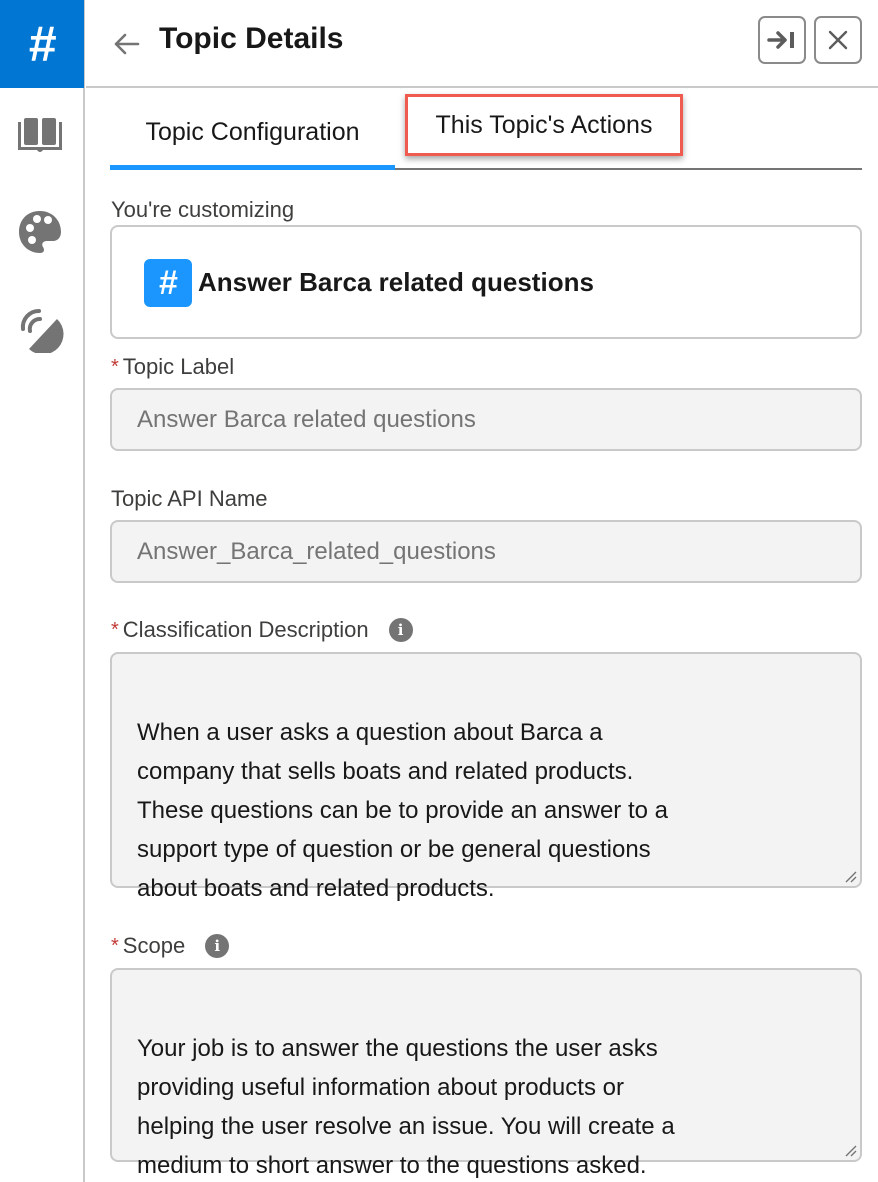 This screenshot has width=878, height=1182. I want to click on api-name-field-label: Topic API Name, so click(189, 498).